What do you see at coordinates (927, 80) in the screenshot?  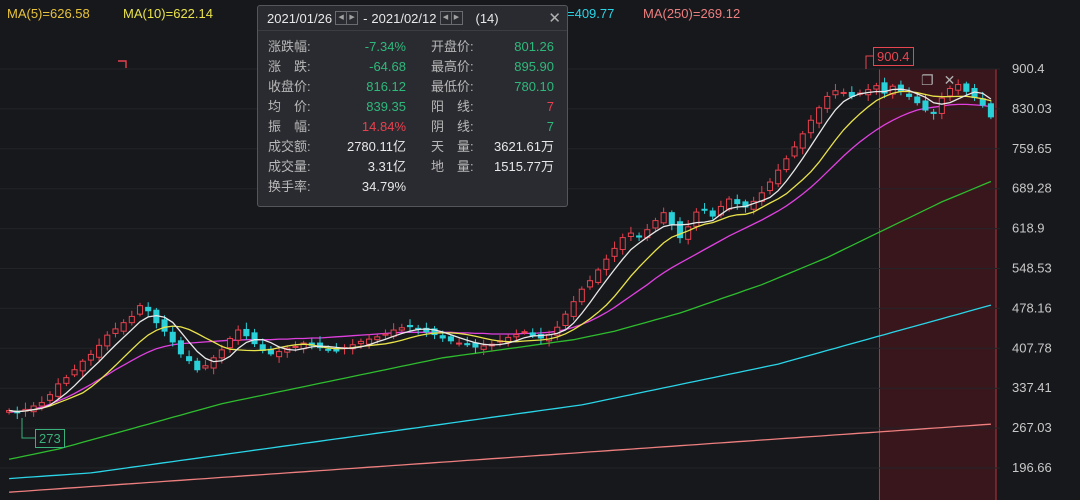 I see `expand-icon: ❐` at bounding box center [927, 80].